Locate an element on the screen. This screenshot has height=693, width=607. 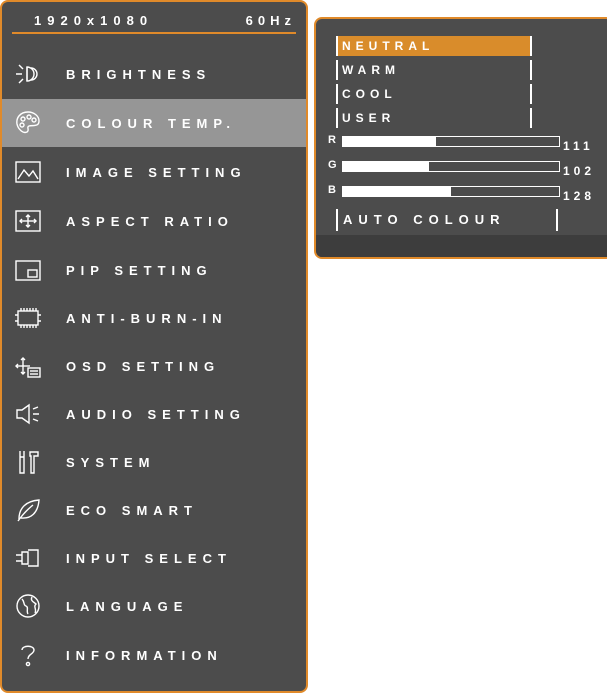
menu-item-label: AUDIO SETTING is located at coordinates (156, 414).